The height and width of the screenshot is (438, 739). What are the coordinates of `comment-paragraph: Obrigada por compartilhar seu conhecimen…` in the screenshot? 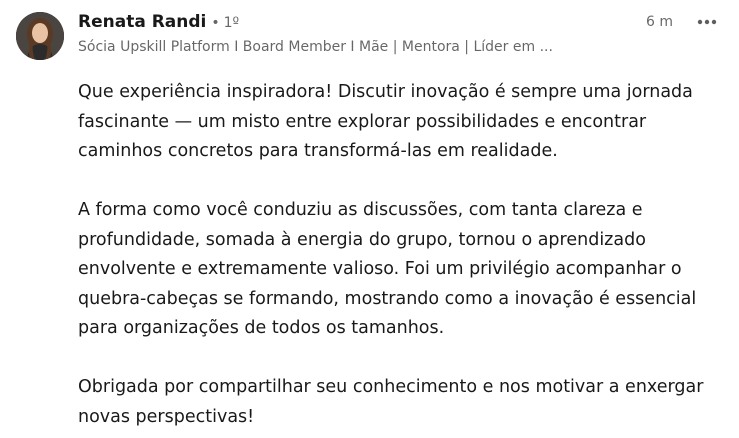 It's located at (391, 402).